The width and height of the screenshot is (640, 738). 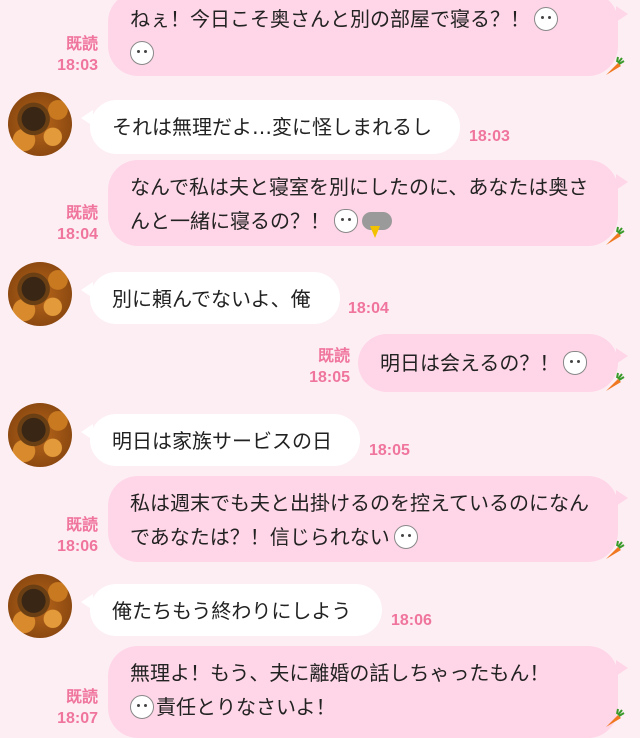 I want to click on message-meta: 既読 18:06, so click(x=73, y=536).